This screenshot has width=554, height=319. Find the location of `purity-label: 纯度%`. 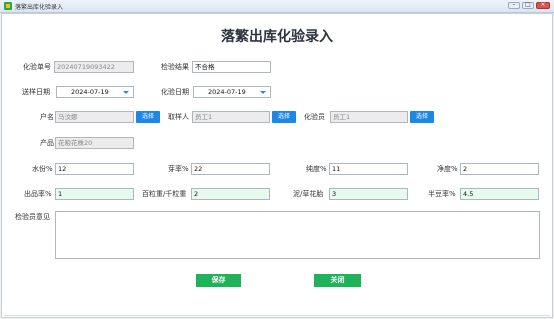

purity-label: 纯度% is located at coordinates (316, 169).